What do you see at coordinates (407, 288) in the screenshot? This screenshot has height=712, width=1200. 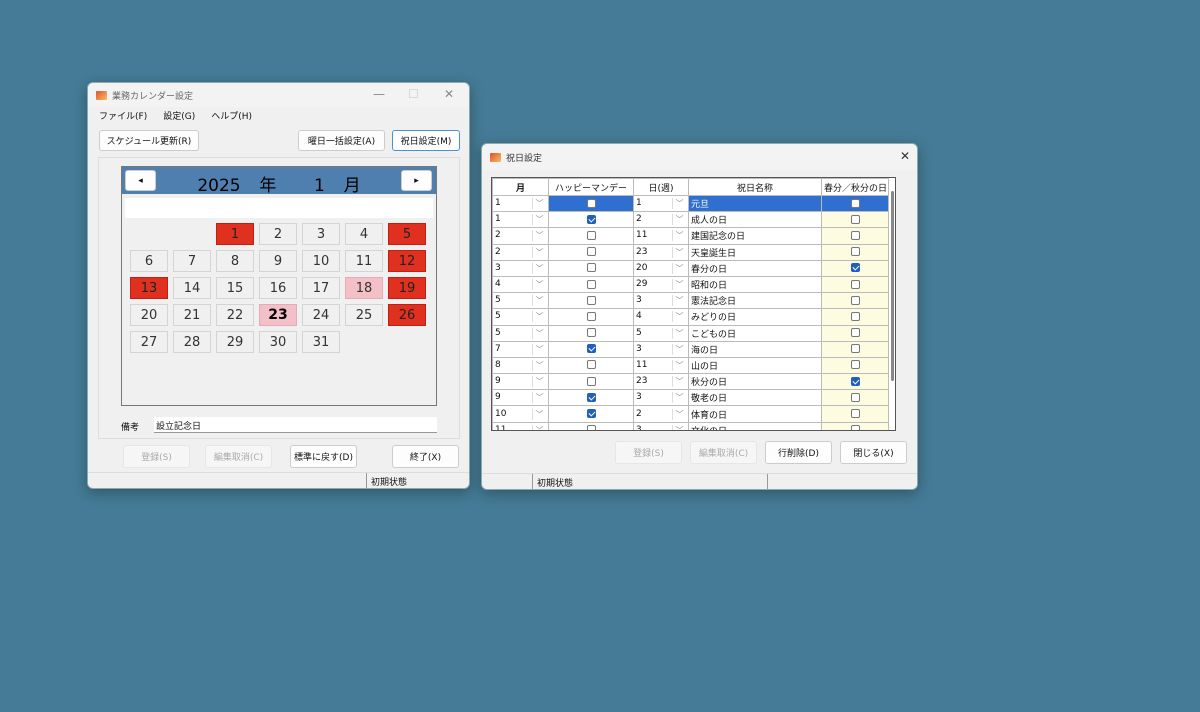 I see `calendar-day-19: 19` at bounding box center [407, 288].